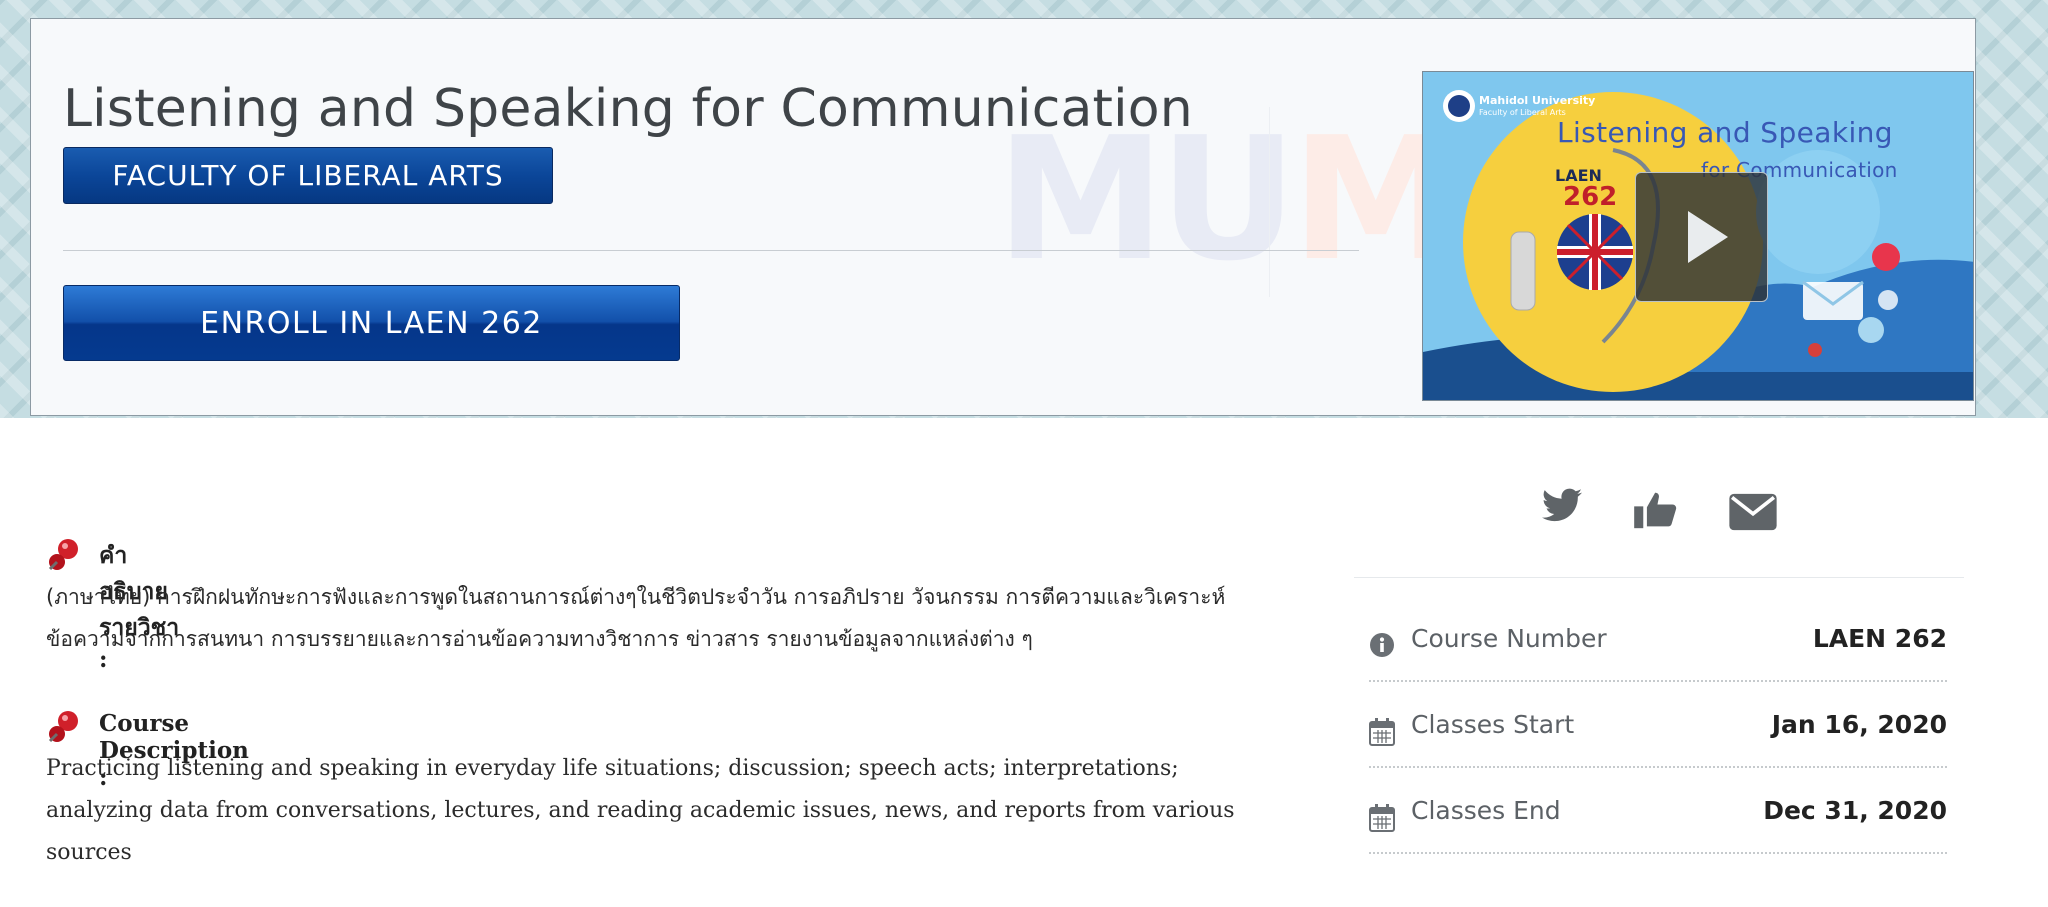 The image size is (2048, 907). Describe the element at coordinates (1486, 810) in the screenshot. I see `classes-end-label: Classes End` at that location.